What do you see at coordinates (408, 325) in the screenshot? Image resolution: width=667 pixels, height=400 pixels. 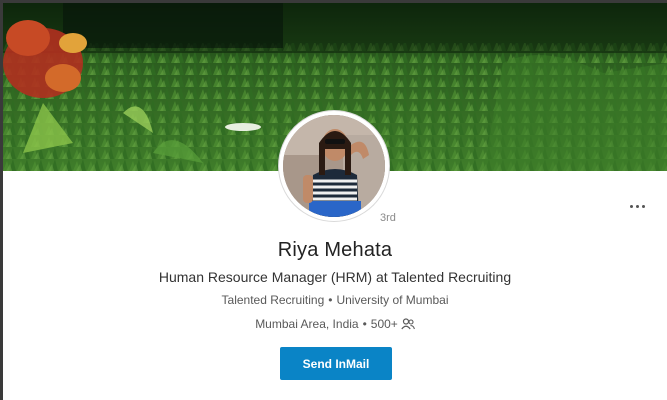 I see `people-icon` at bounding box center [408, 325].